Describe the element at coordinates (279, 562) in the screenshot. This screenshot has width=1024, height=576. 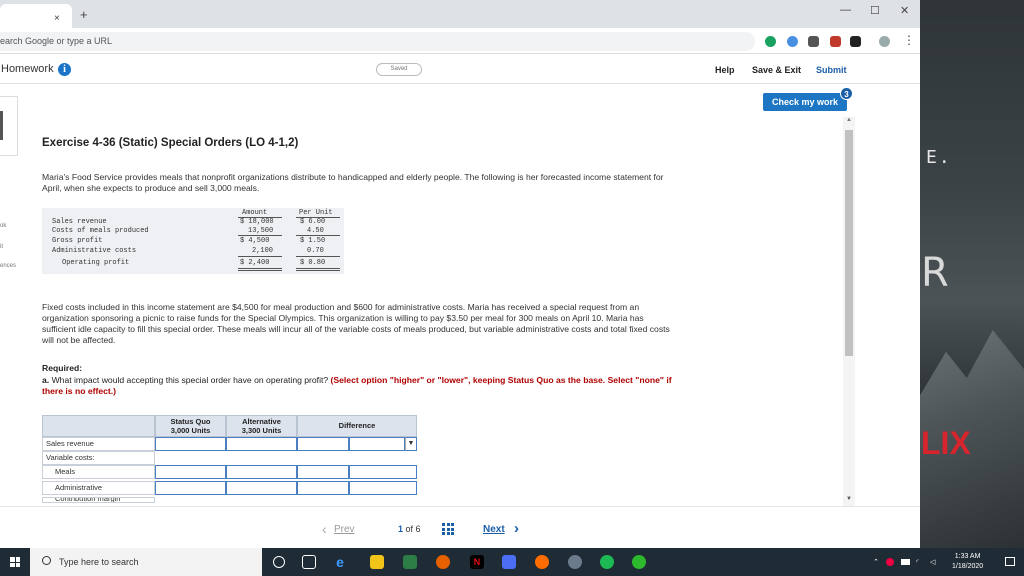
I see `cortana-icon` at that location.